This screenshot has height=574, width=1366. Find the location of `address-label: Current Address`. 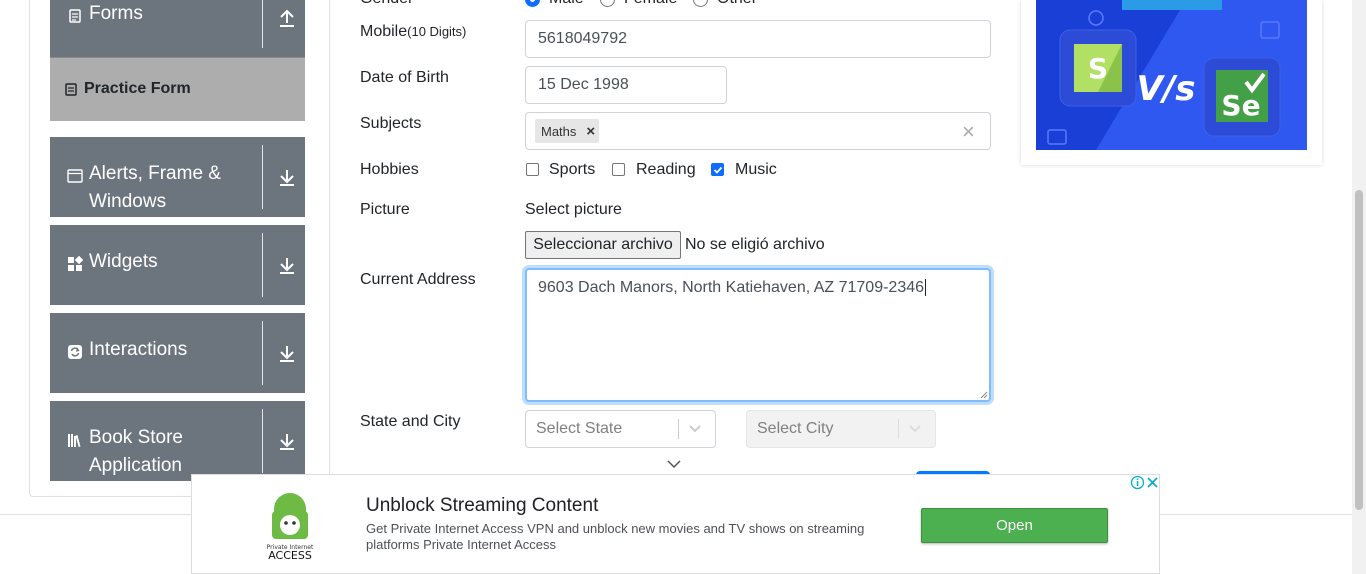

address-label: Current Address is located at coordinates (418, 279).